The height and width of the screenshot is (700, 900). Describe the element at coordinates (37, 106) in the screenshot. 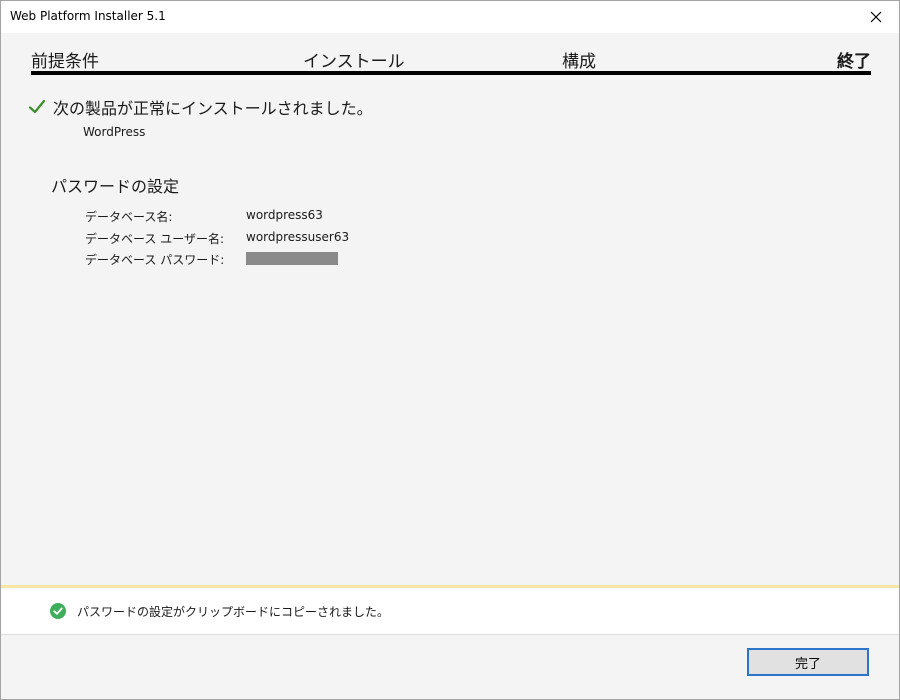

I see `check-icon` at that location.